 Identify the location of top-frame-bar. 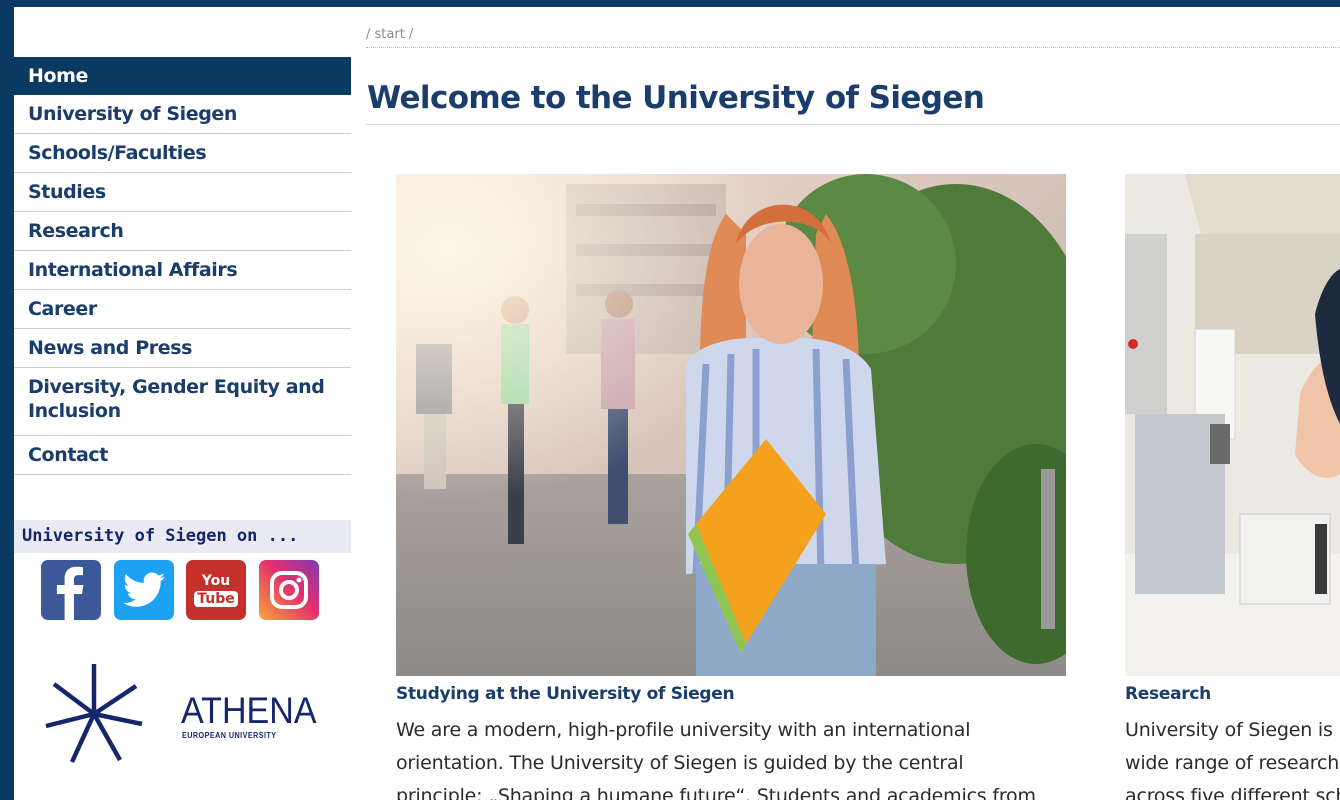
(670, 3).